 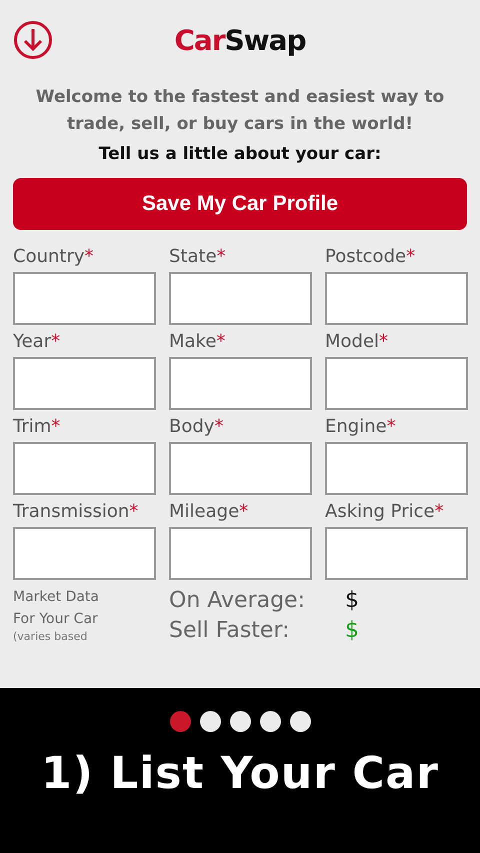 What do you see at coordinates (197, 342) in the screenshot?
I see `field-label: Make*` at bounding box center [197, 342].